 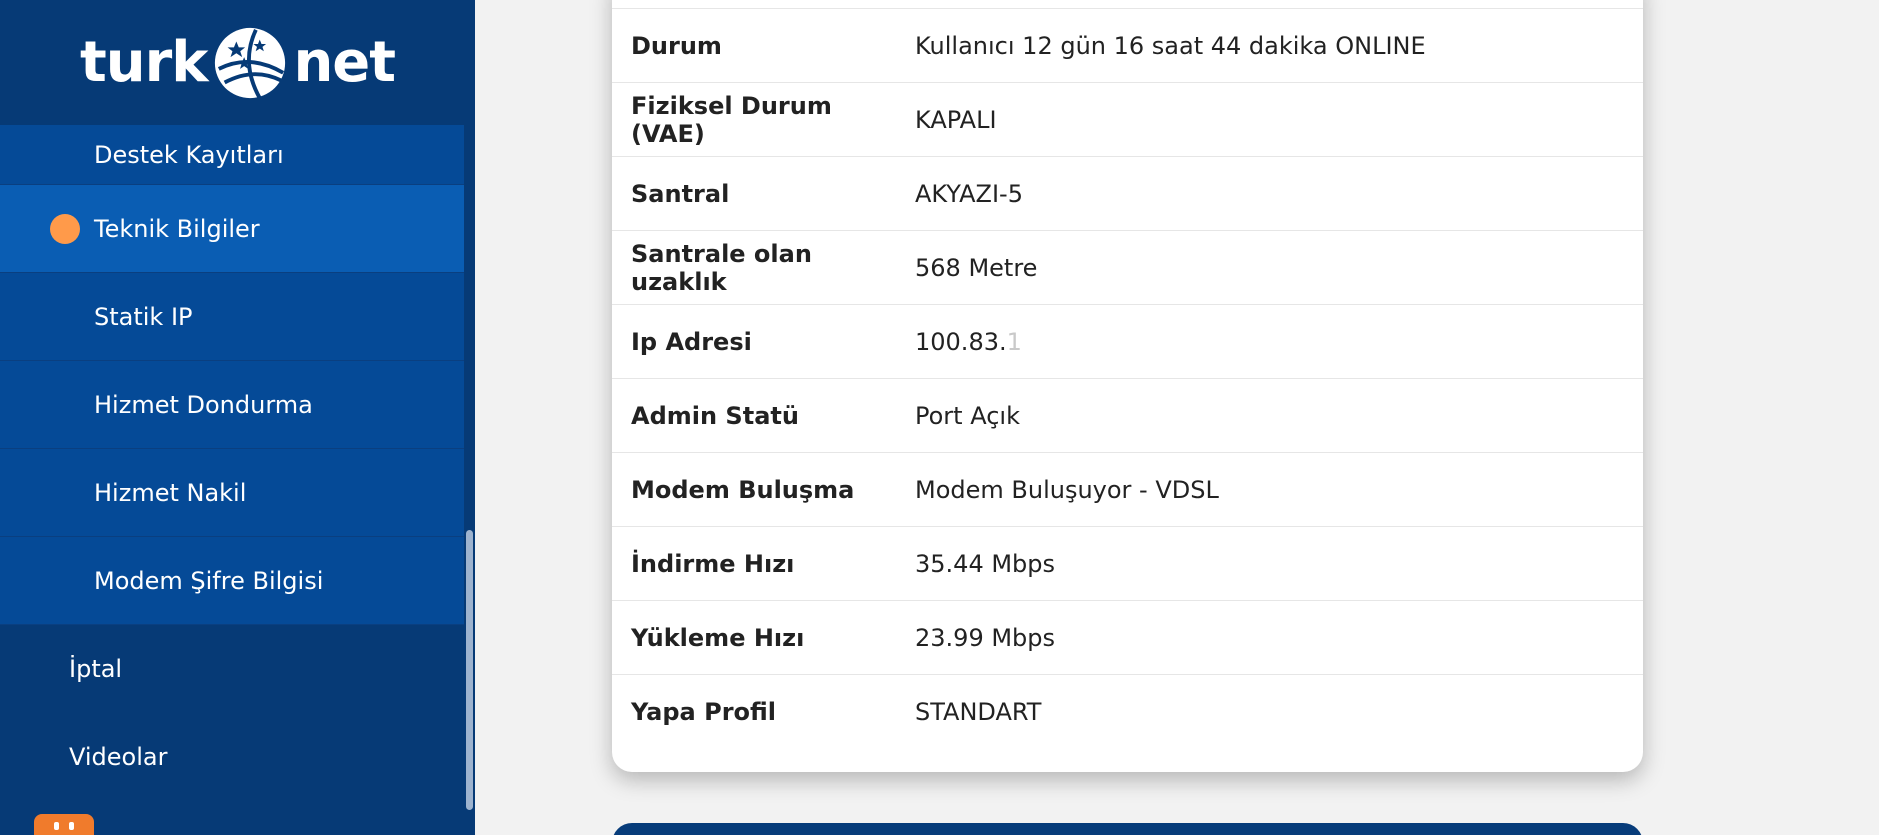 What do you see at coordinates (1127, 119) in the screenshot?
I see `info-row-fiziksel-durum: Fiziksel Durum (VAE) KAPALI` at bounding box center [1127, 119].